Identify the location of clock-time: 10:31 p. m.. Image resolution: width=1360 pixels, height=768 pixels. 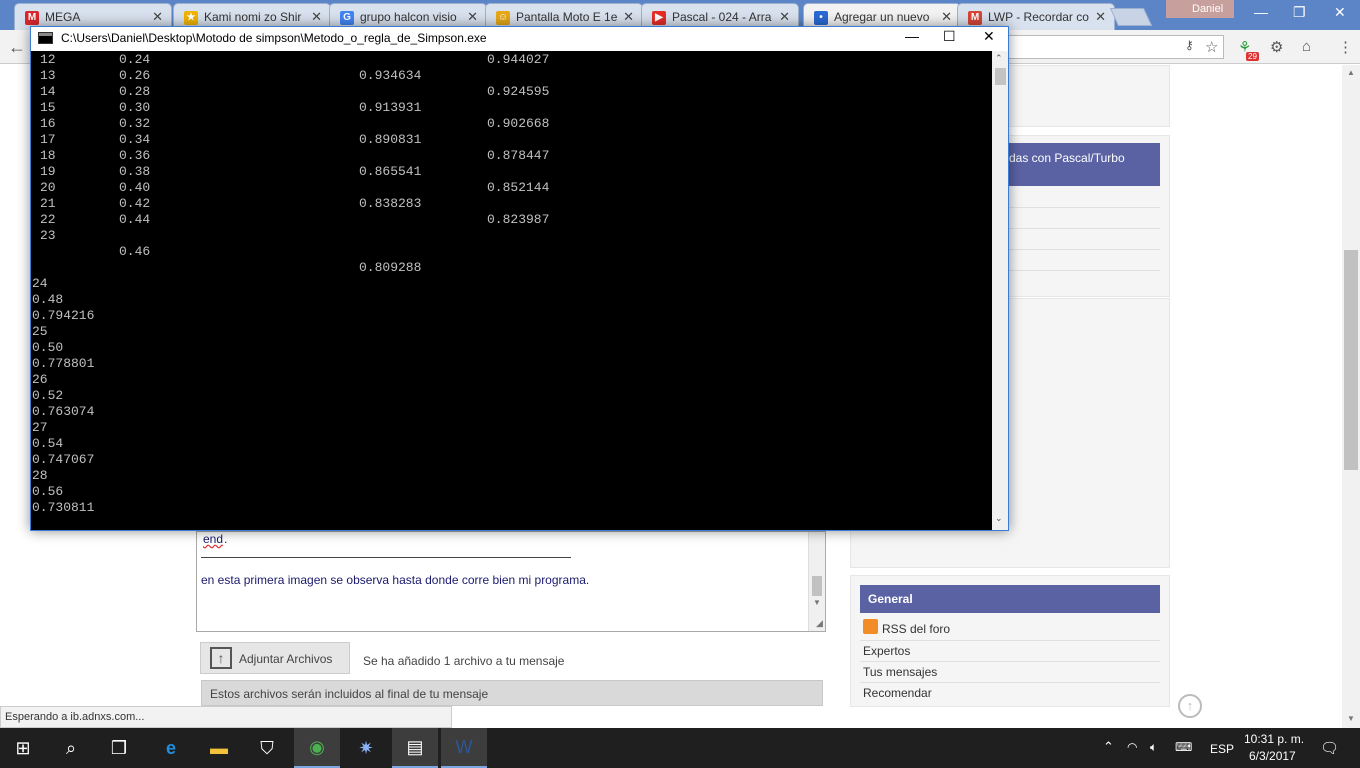
(1274, 739).